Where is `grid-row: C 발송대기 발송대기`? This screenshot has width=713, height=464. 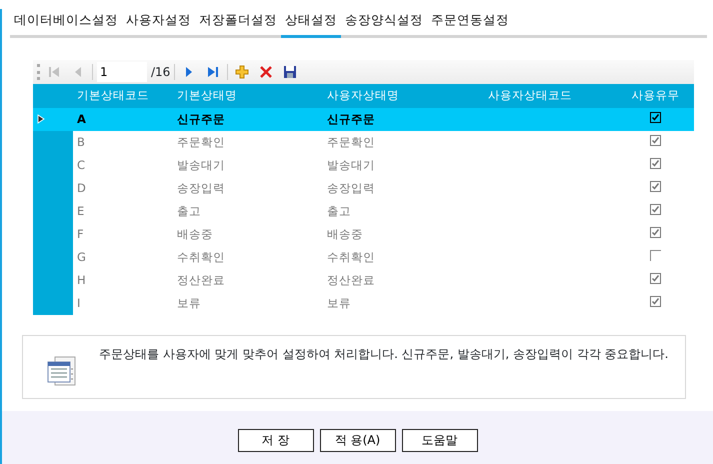
grid-row: C 발송대기 발송대기 is located at coordinates (363, 165).